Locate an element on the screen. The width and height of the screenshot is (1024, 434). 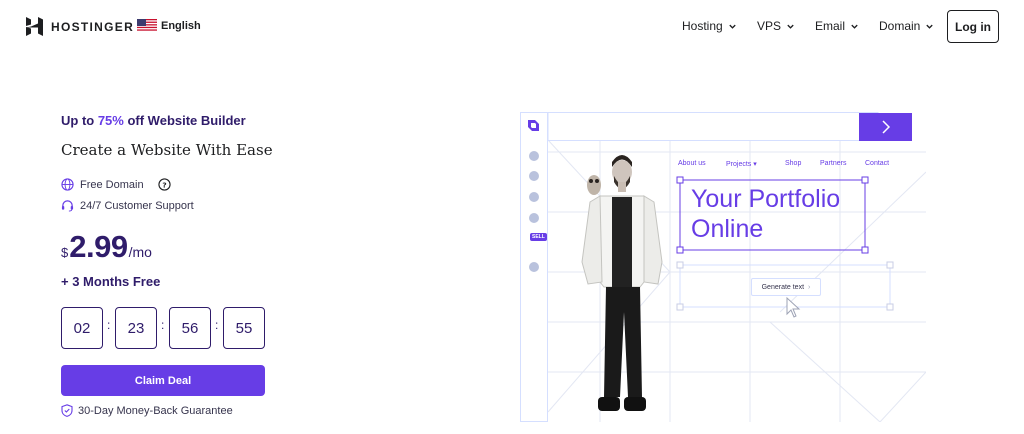
language-selector: English is located at coordinates (169, 25).